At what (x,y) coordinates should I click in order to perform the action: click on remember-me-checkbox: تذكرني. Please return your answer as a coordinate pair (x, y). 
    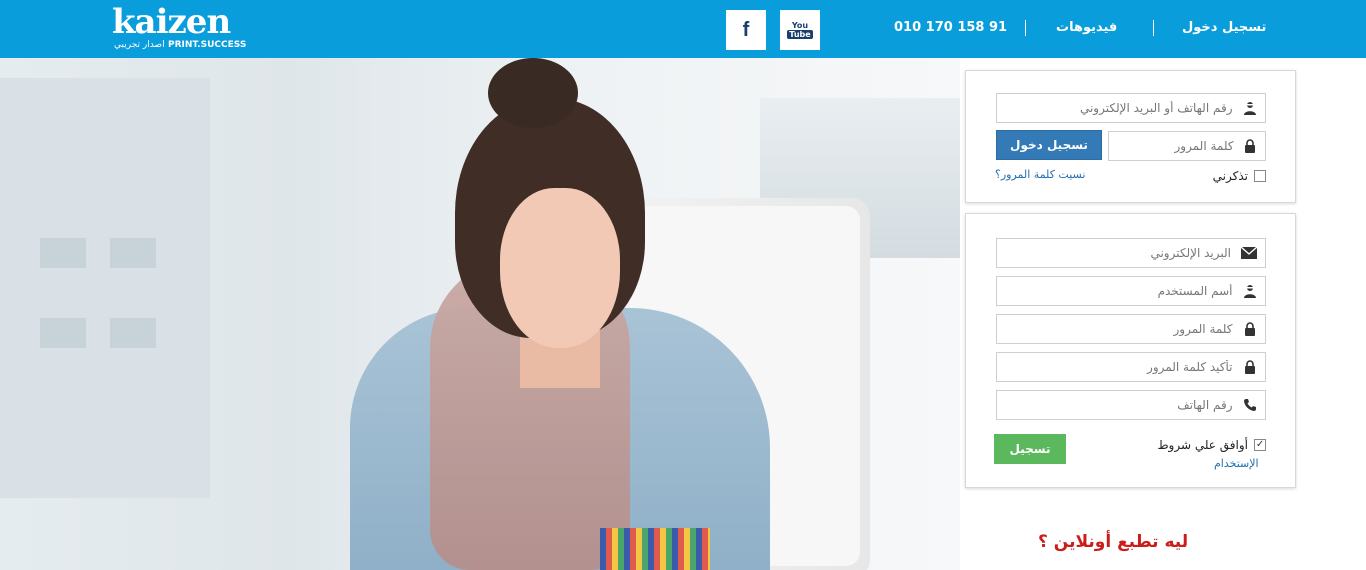
    Looking at the image, I should click on (1226, 176).